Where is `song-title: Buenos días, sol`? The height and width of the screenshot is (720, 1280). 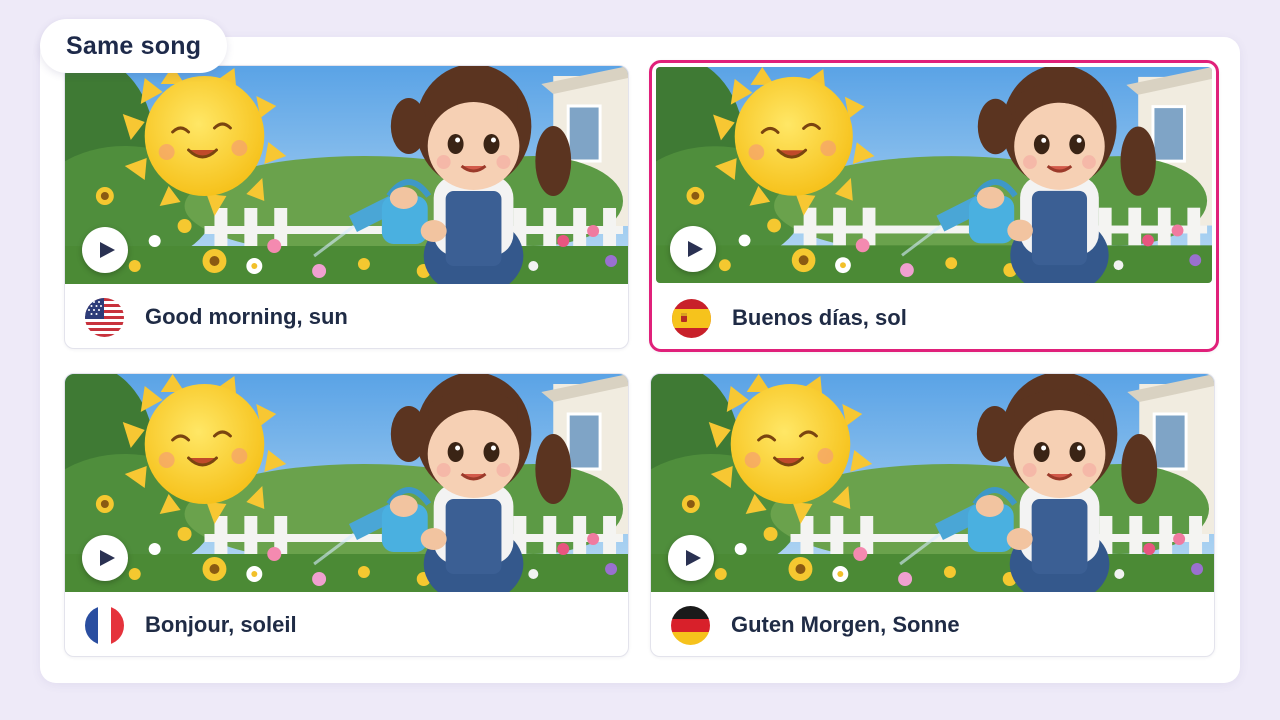
song-title: Buenos días, sol is located at coordinates (819, 317).